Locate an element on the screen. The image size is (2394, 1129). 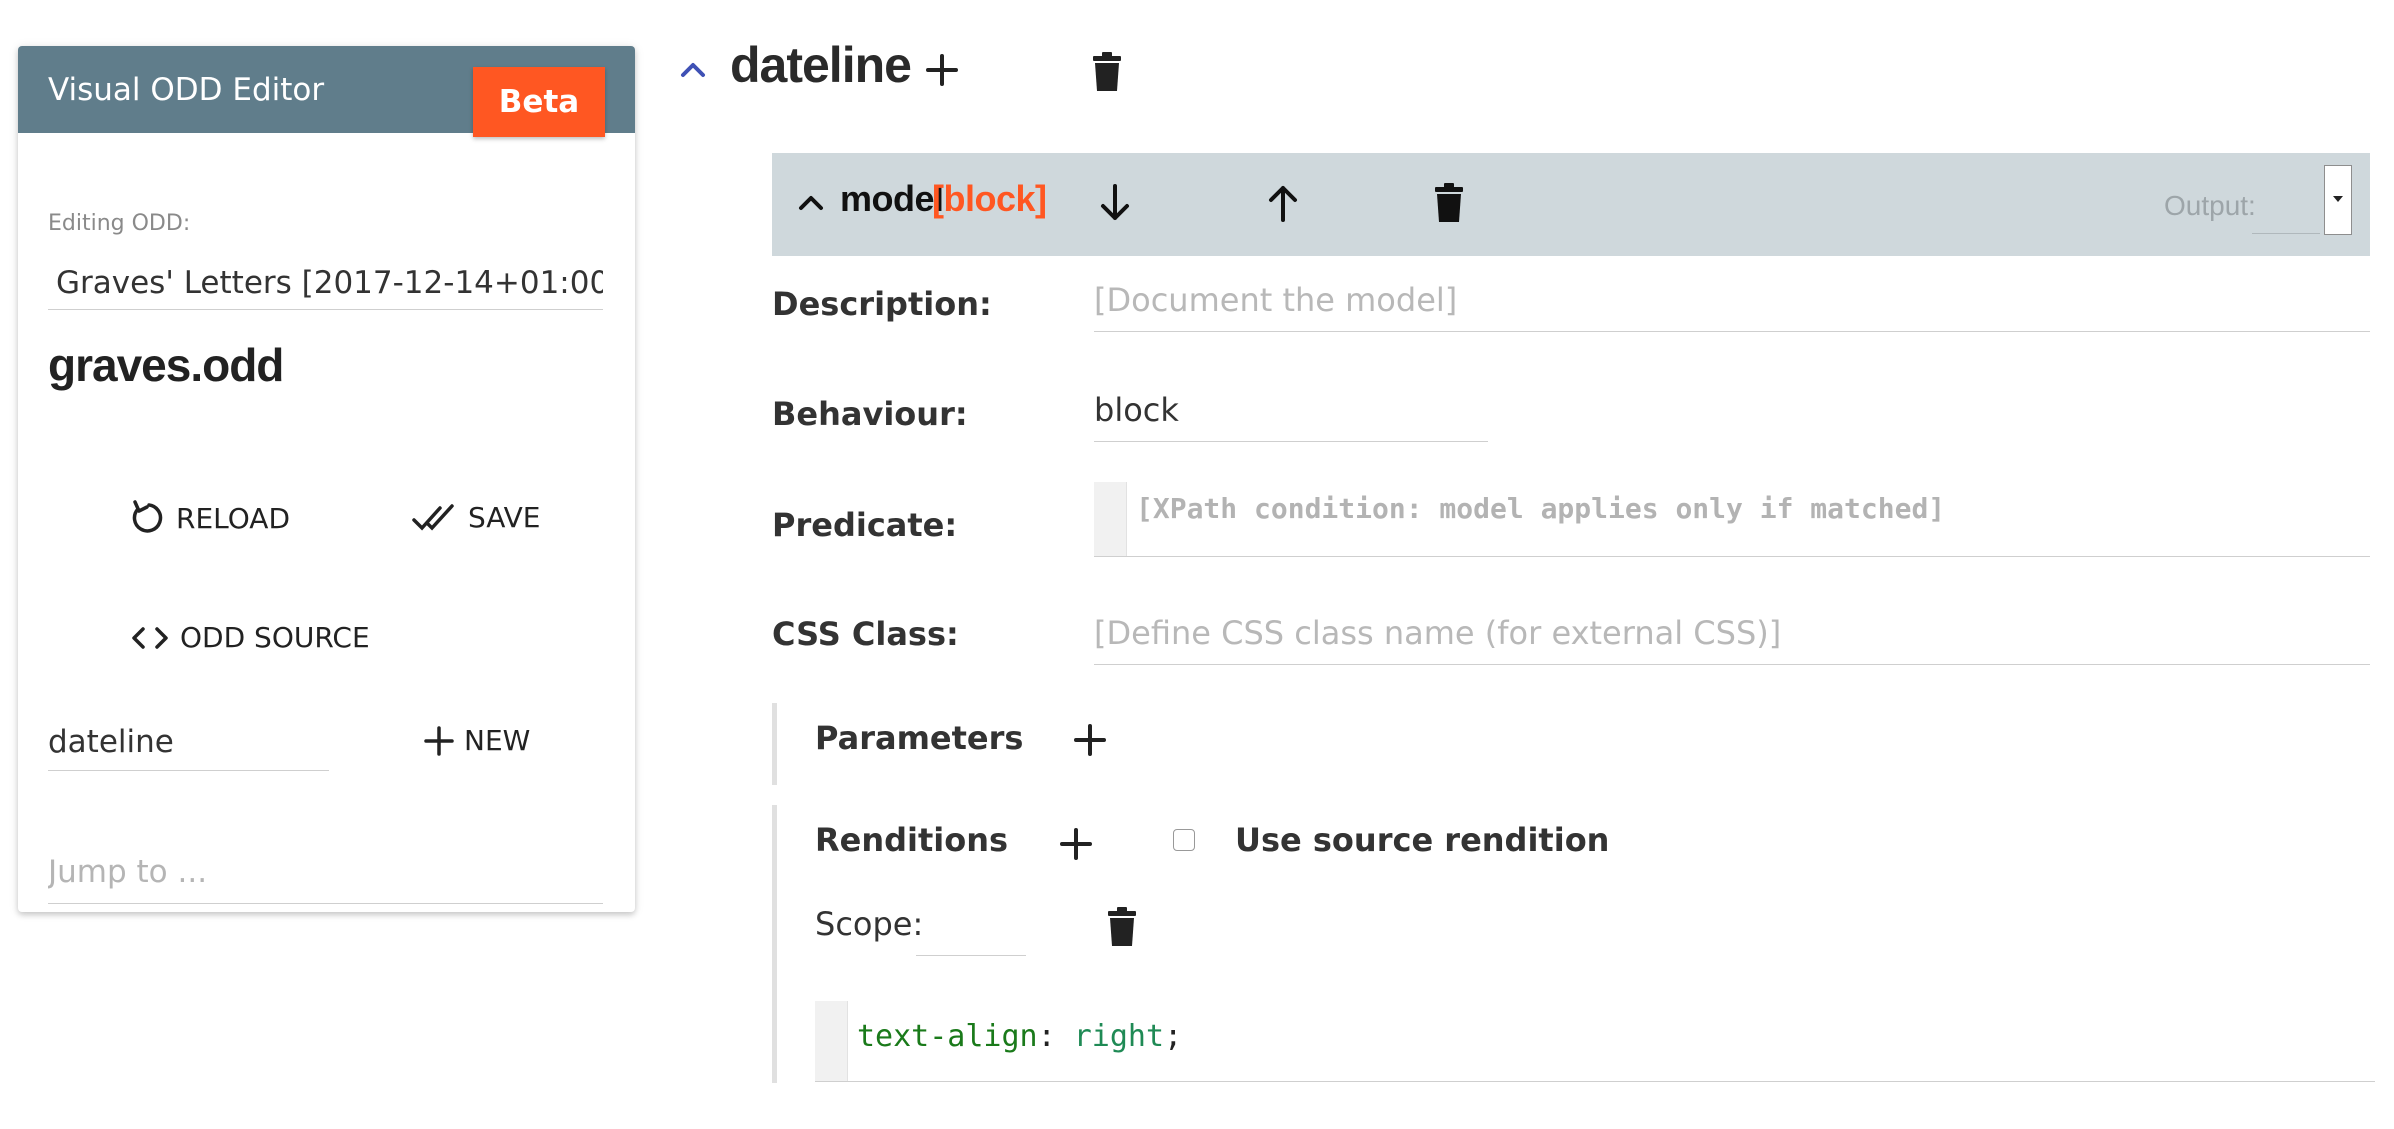
description-input is located at coordinates (1732, 300).